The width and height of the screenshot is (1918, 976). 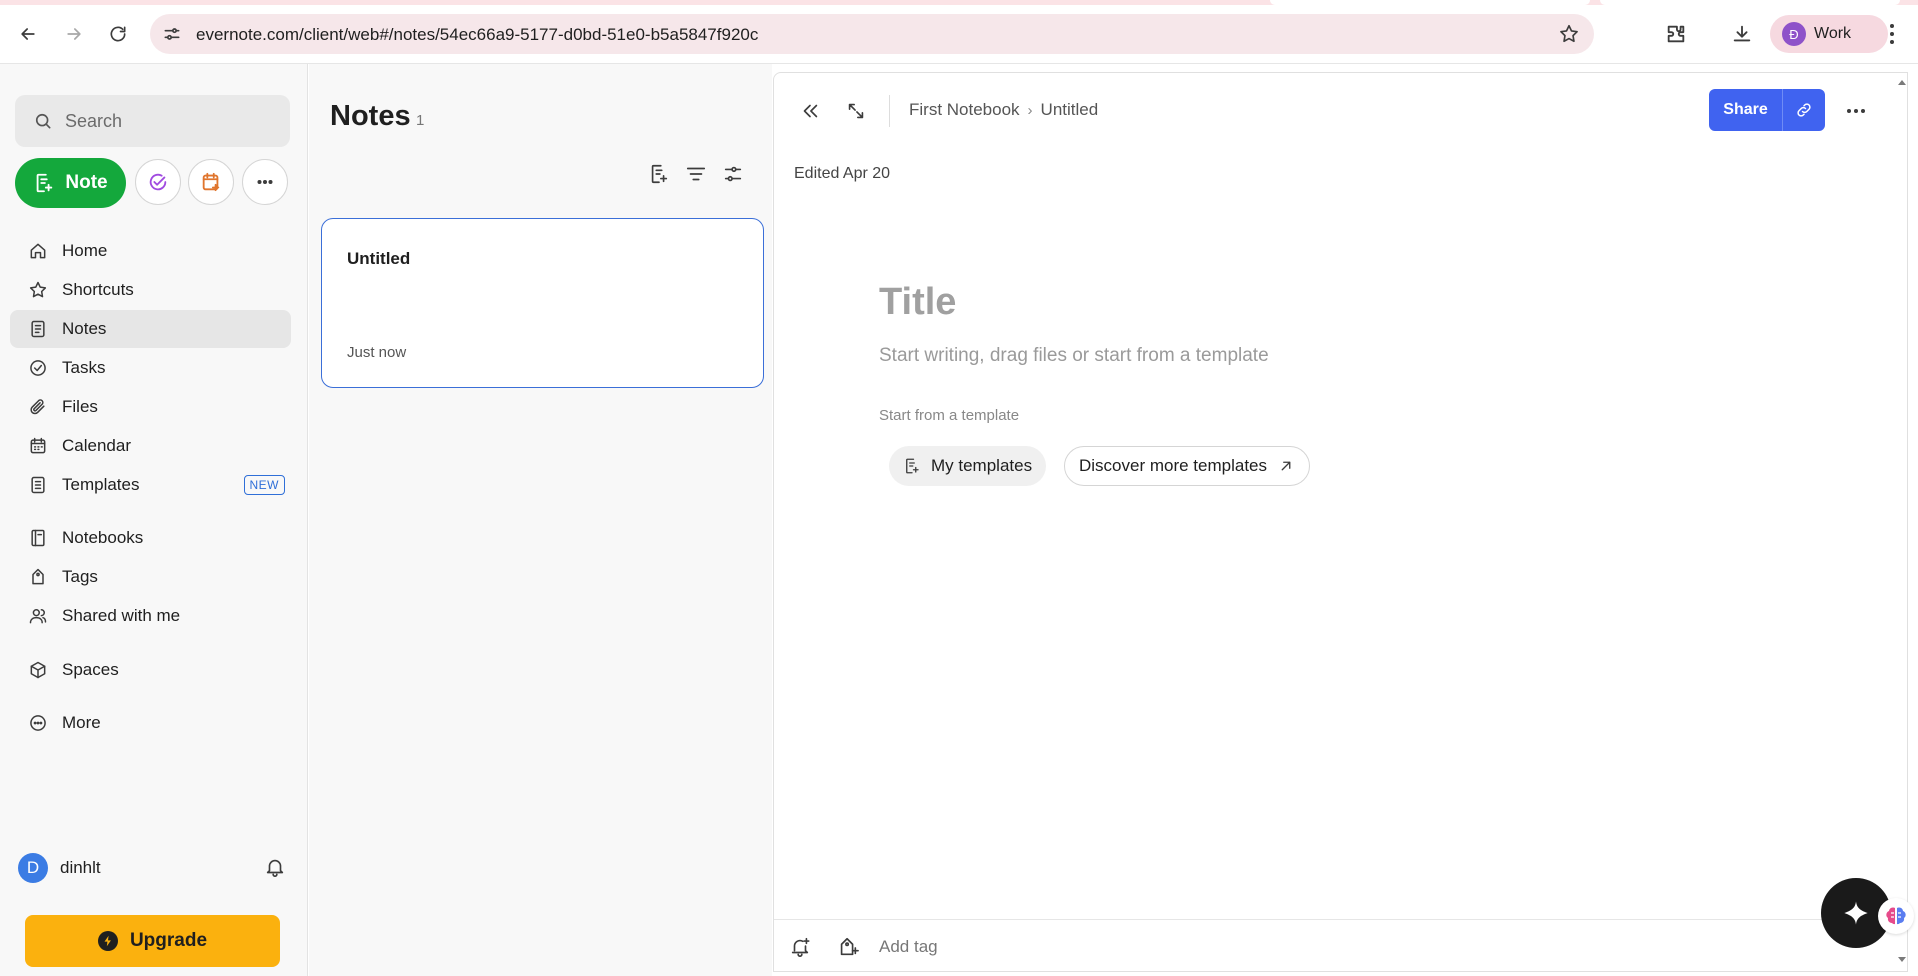 I want to click on back-button, so click(x=28, y=34).